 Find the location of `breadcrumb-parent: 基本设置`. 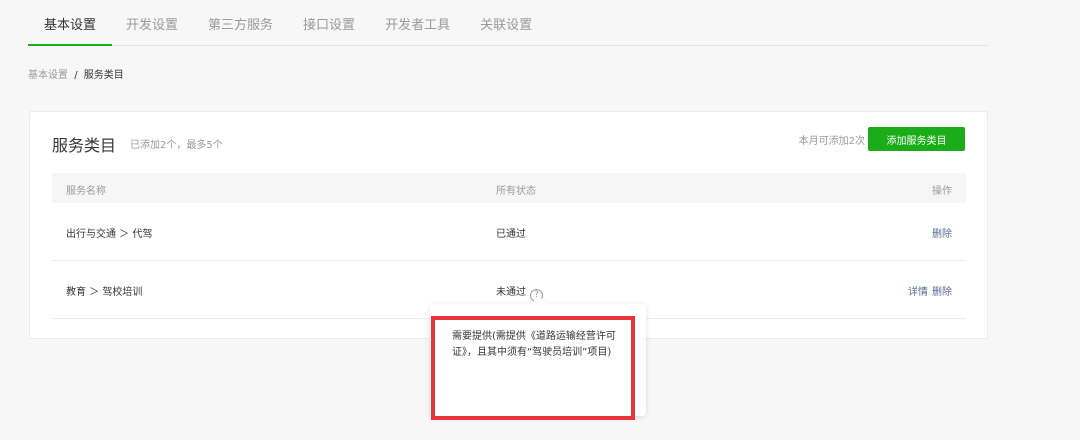

breadcrumb-parent: 基本设置 is located at coordinates (48, 75).